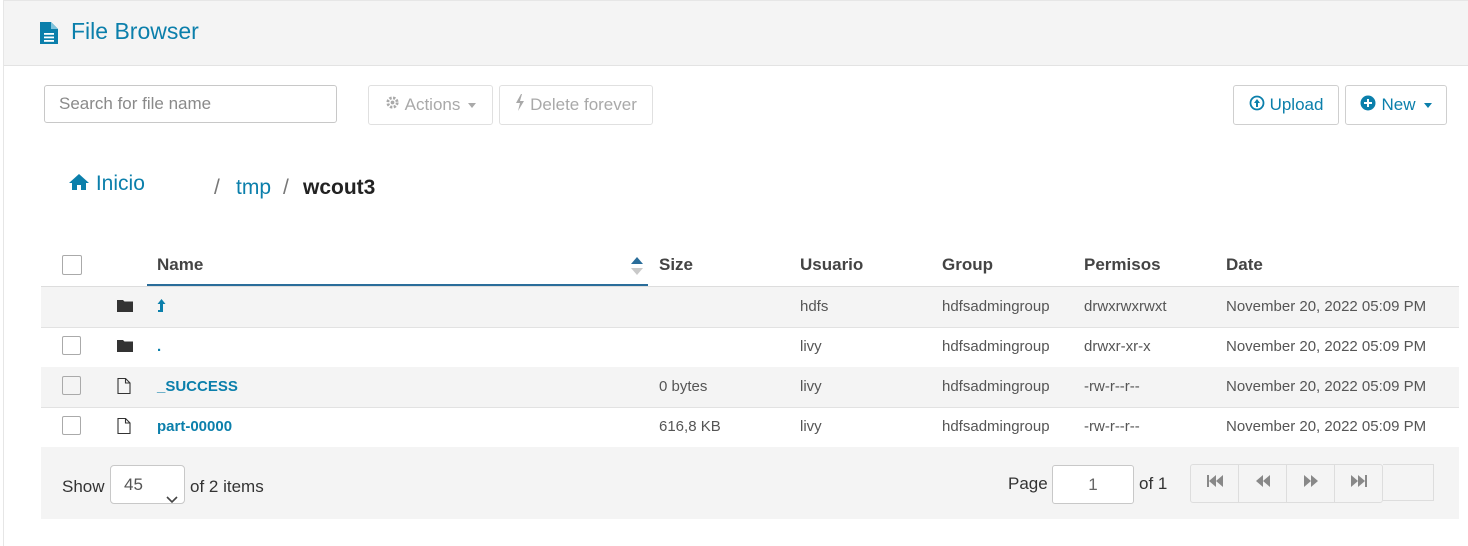 The height and width of the screenshot is (546, 1468). I want to click on forward-icon, so click(1311, 483).